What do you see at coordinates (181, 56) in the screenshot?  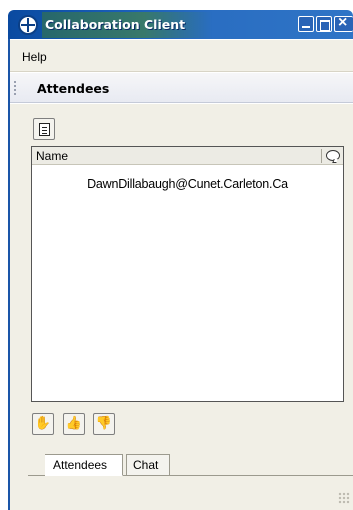 I see `menu-bar: Help` at bounding box center [181, 56].